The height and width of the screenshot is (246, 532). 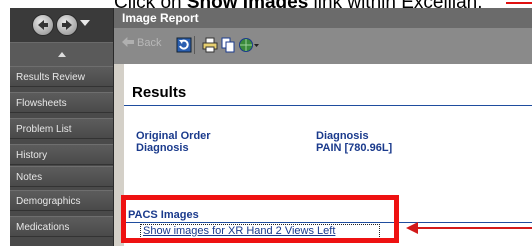 I want to click on sidebar-item-flowsheets: Flowsheets, so click(x=61, y=102).